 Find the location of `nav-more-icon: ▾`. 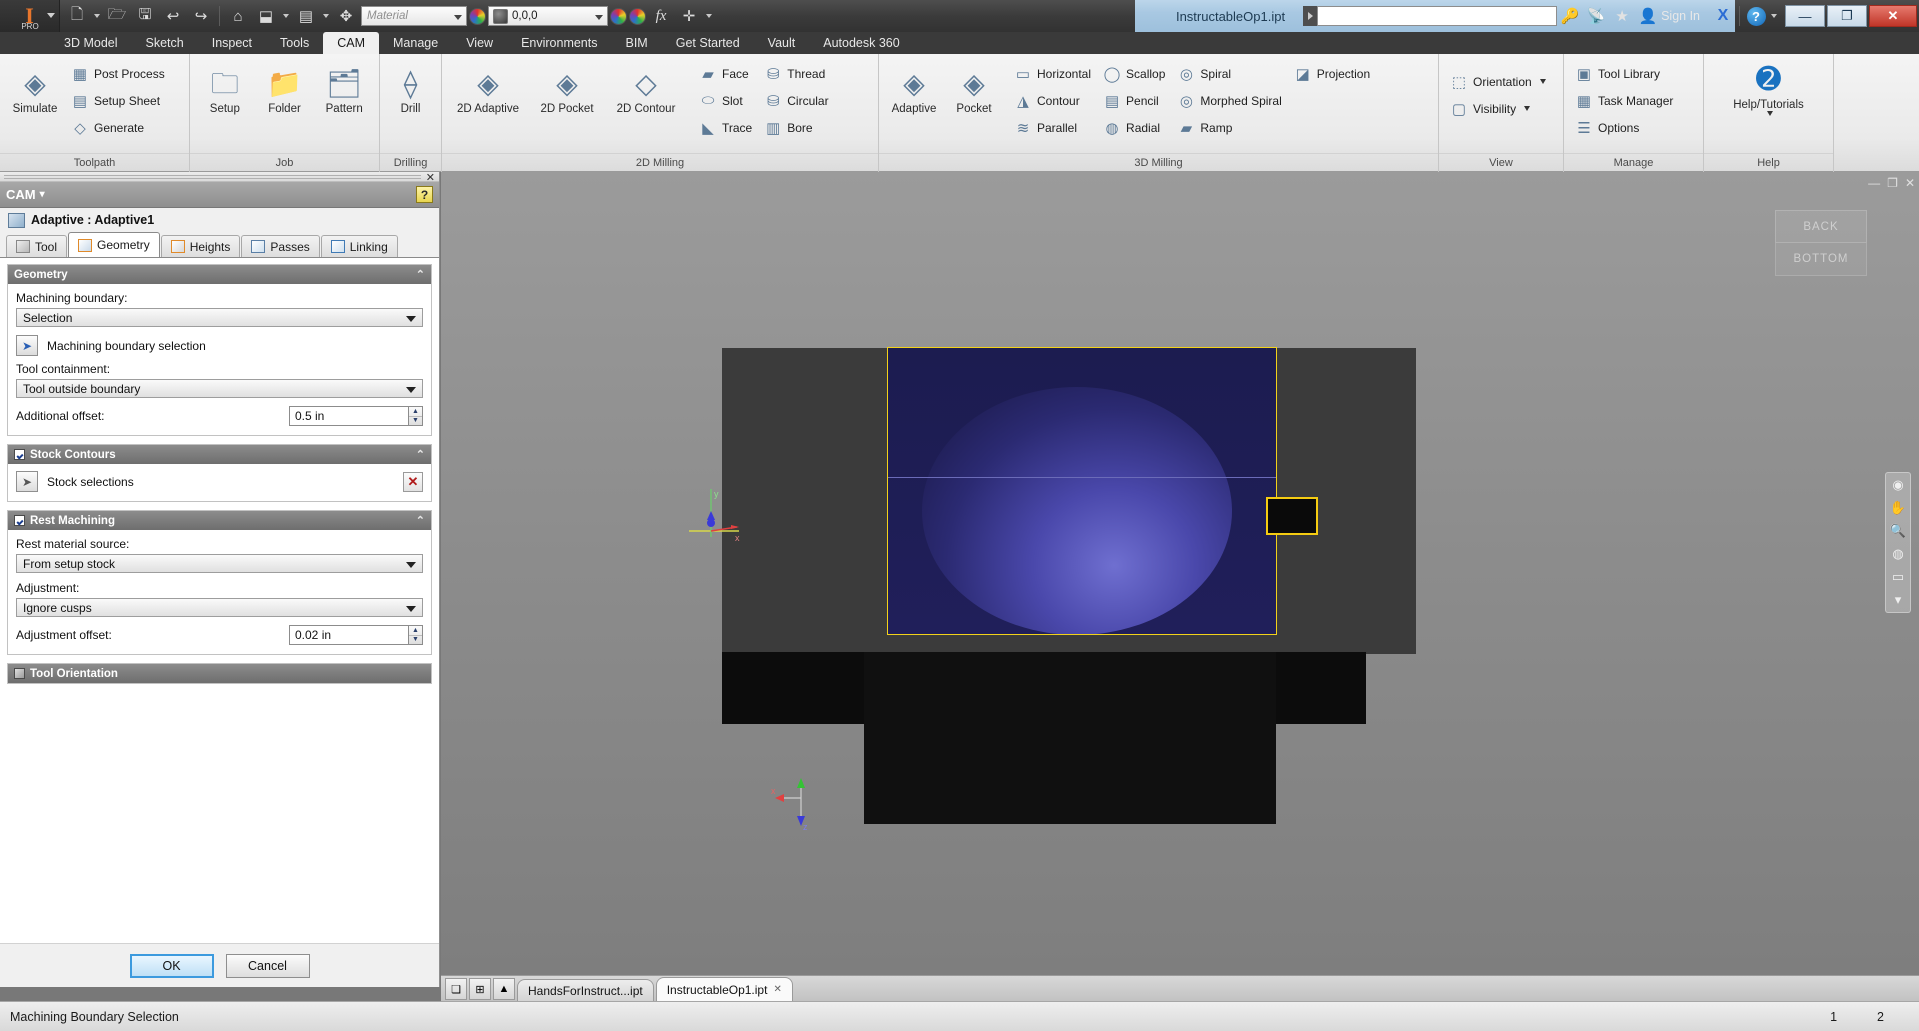

nav-more-icon: ▾ is located at coordinates (1898, 600).